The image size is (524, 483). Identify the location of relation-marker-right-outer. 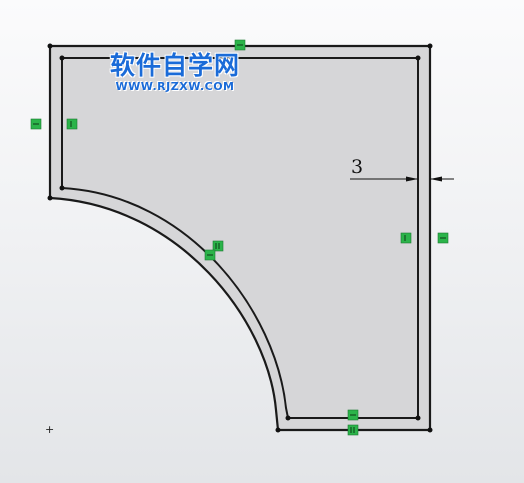
(443, 238).